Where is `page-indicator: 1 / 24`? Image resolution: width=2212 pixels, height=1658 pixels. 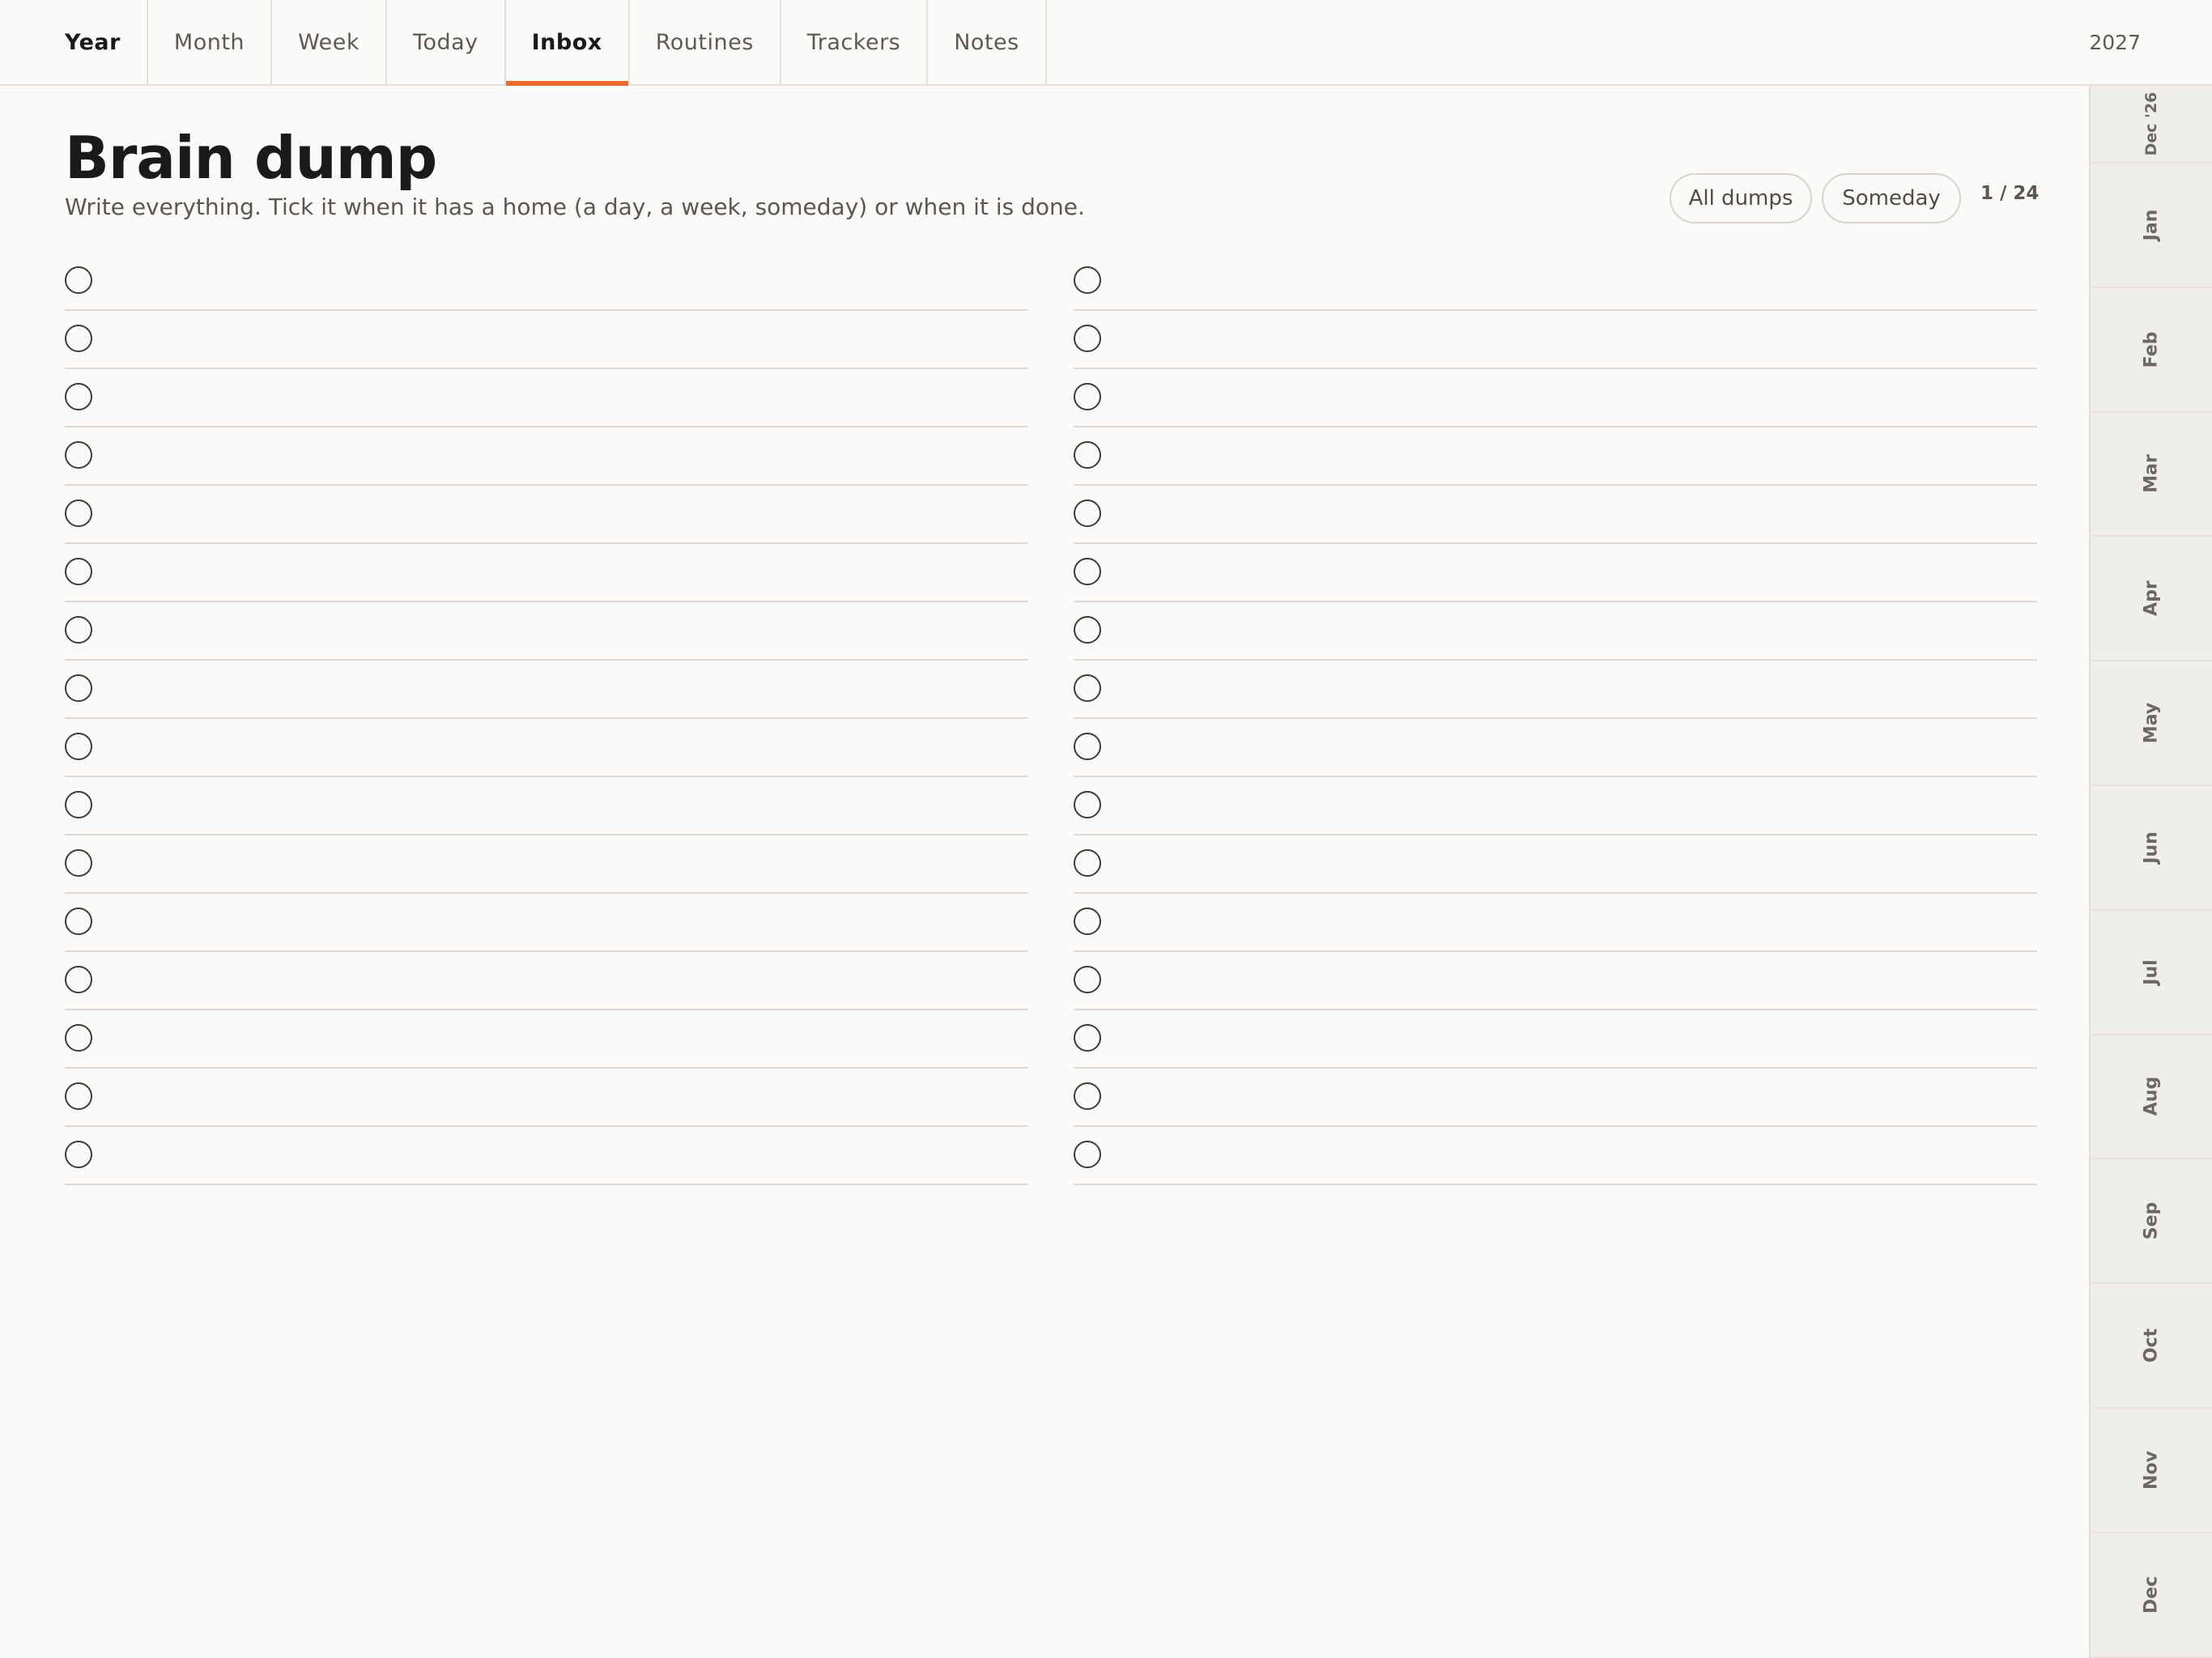
page-indicator: 1 / 24 is located at coordinates (2010, 193).